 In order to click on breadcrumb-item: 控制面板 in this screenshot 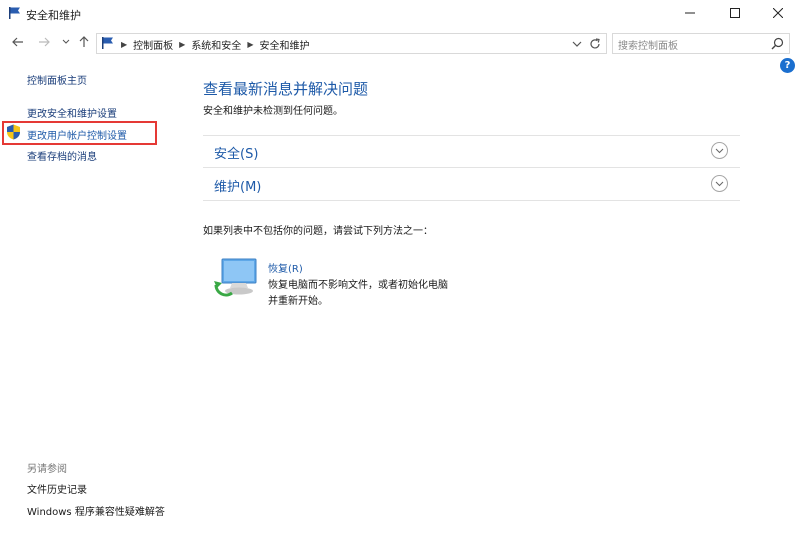, I will do `click(153, 44)`.